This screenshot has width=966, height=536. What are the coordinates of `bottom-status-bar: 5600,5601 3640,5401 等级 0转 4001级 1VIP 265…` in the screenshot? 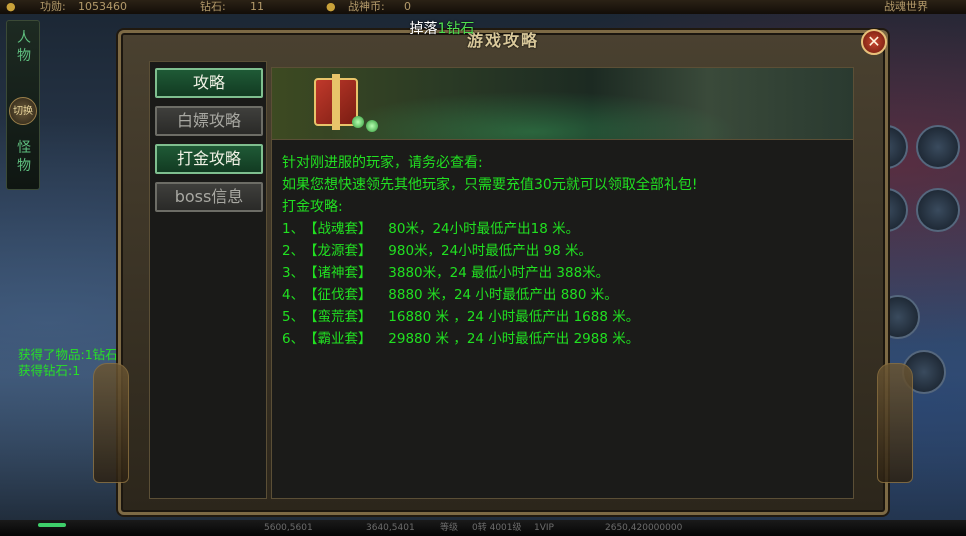 It's located at (483, 528).